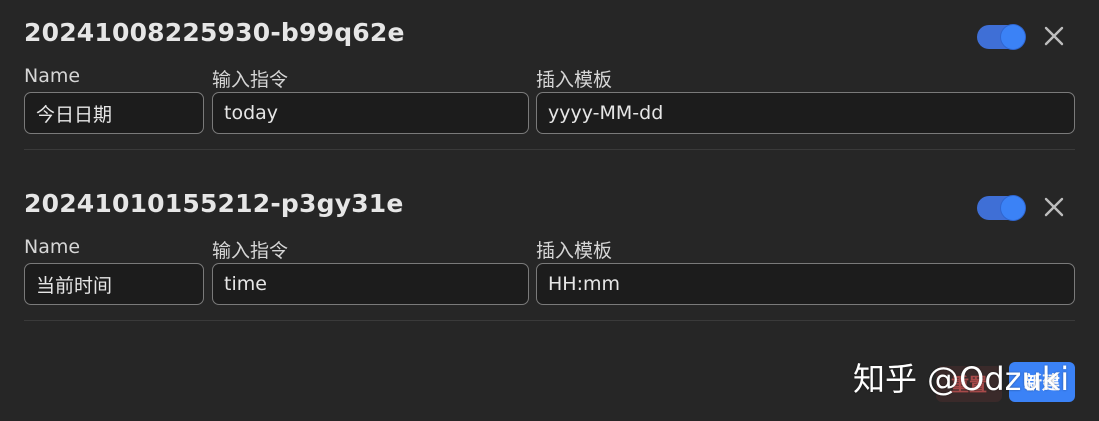  What do you see at coordinates (214, 32) in the screenshot?
I see `snippet-id: 20241008225930-b99q62e` at bounding box center [214, 32].